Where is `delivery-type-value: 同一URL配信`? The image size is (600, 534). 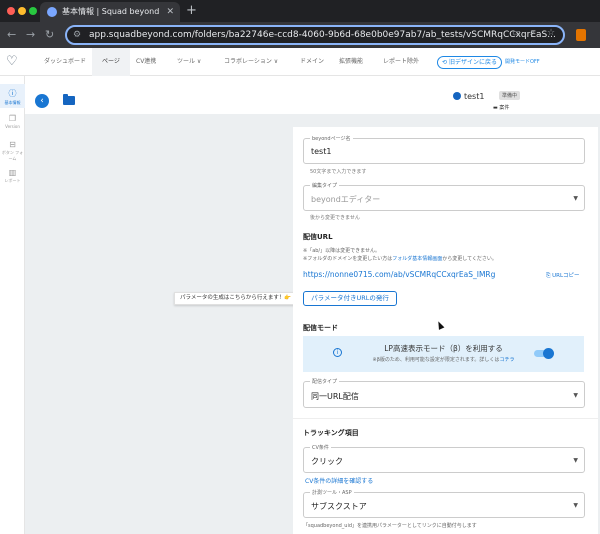
delivery-type-value: 同一URL配信 is located at coordinates (335, 396).